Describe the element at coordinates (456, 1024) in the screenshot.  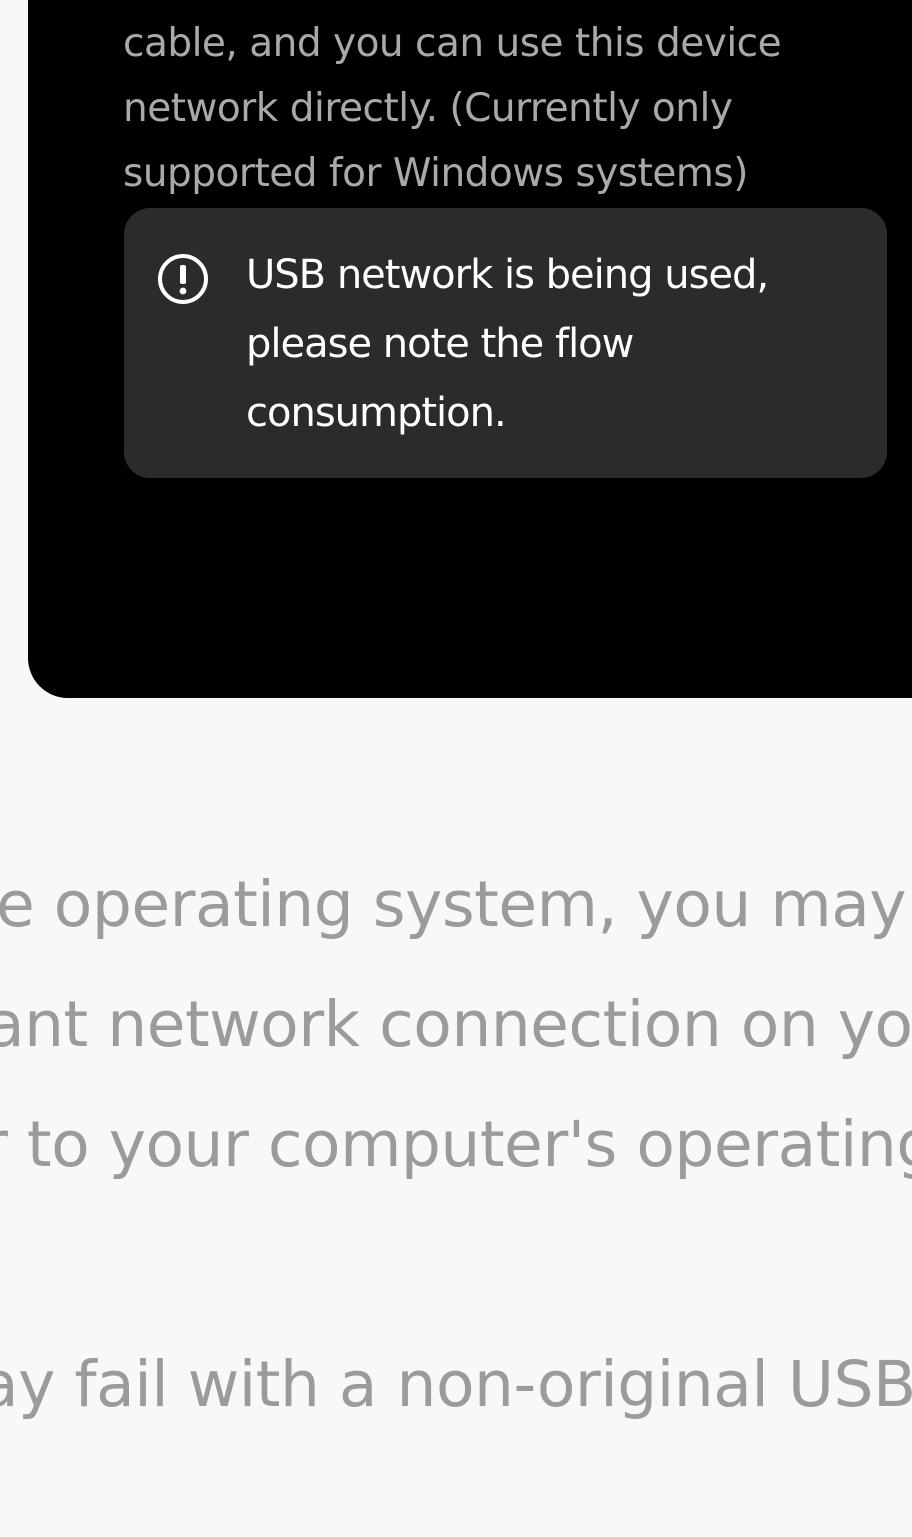
I see `body-text-line: ant network connection on yo` at that location.